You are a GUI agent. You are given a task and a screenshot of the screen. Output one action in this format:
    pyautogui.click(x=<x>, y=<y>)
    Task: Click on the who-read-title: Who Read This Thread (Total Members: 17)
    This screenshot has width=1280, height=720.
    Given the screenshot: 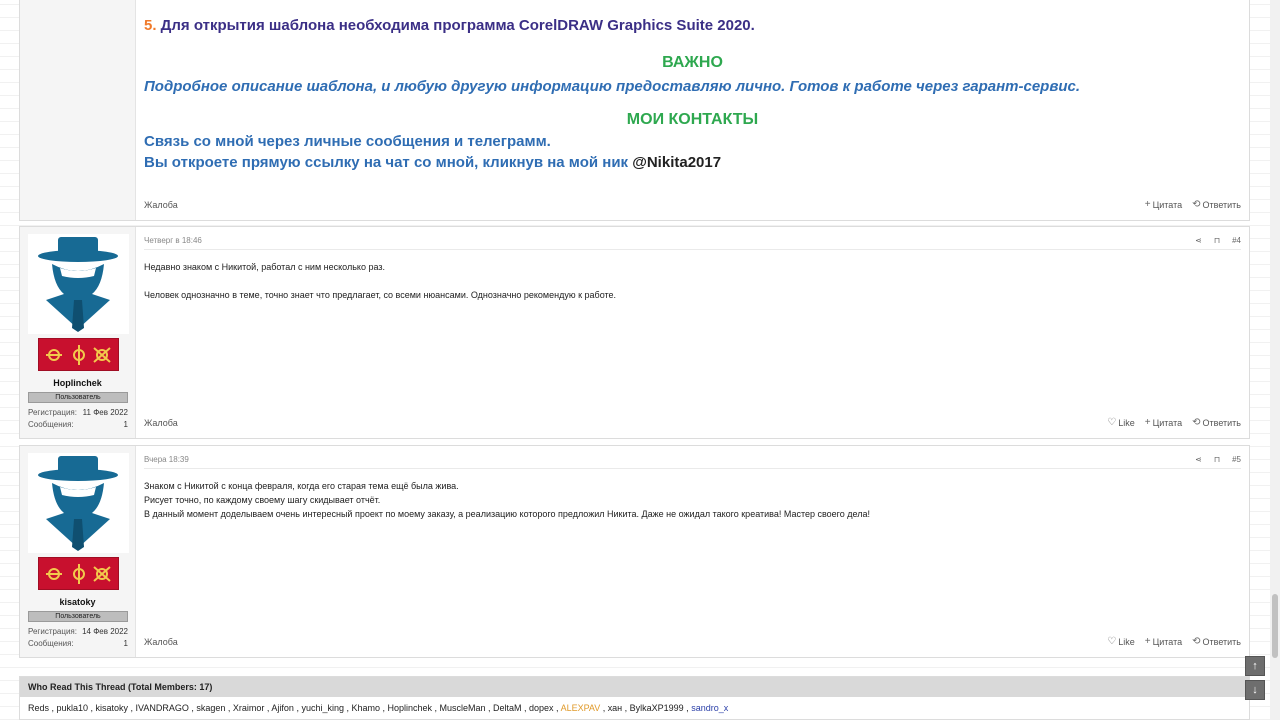 What is the action you would take?
    pyautogui.click(x=634, y=687)
    